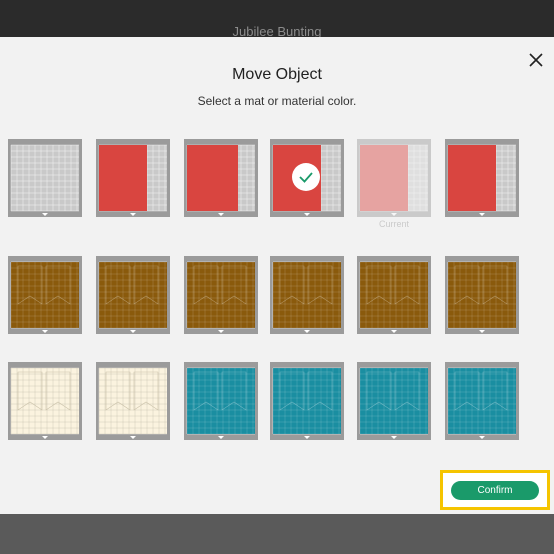  Describe the element at coordinates (393, 224) in the screenshot. I see `current-label: Current` at that location.